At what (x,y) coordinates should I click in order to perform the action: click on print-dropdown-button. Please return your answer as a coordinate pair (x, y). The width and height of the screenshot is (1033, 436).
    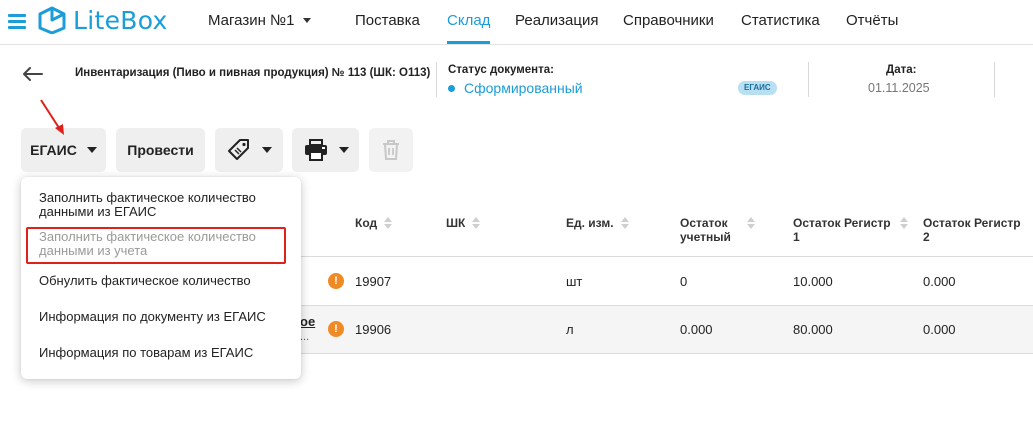
    Looking at the image, I should click on (325, 150).